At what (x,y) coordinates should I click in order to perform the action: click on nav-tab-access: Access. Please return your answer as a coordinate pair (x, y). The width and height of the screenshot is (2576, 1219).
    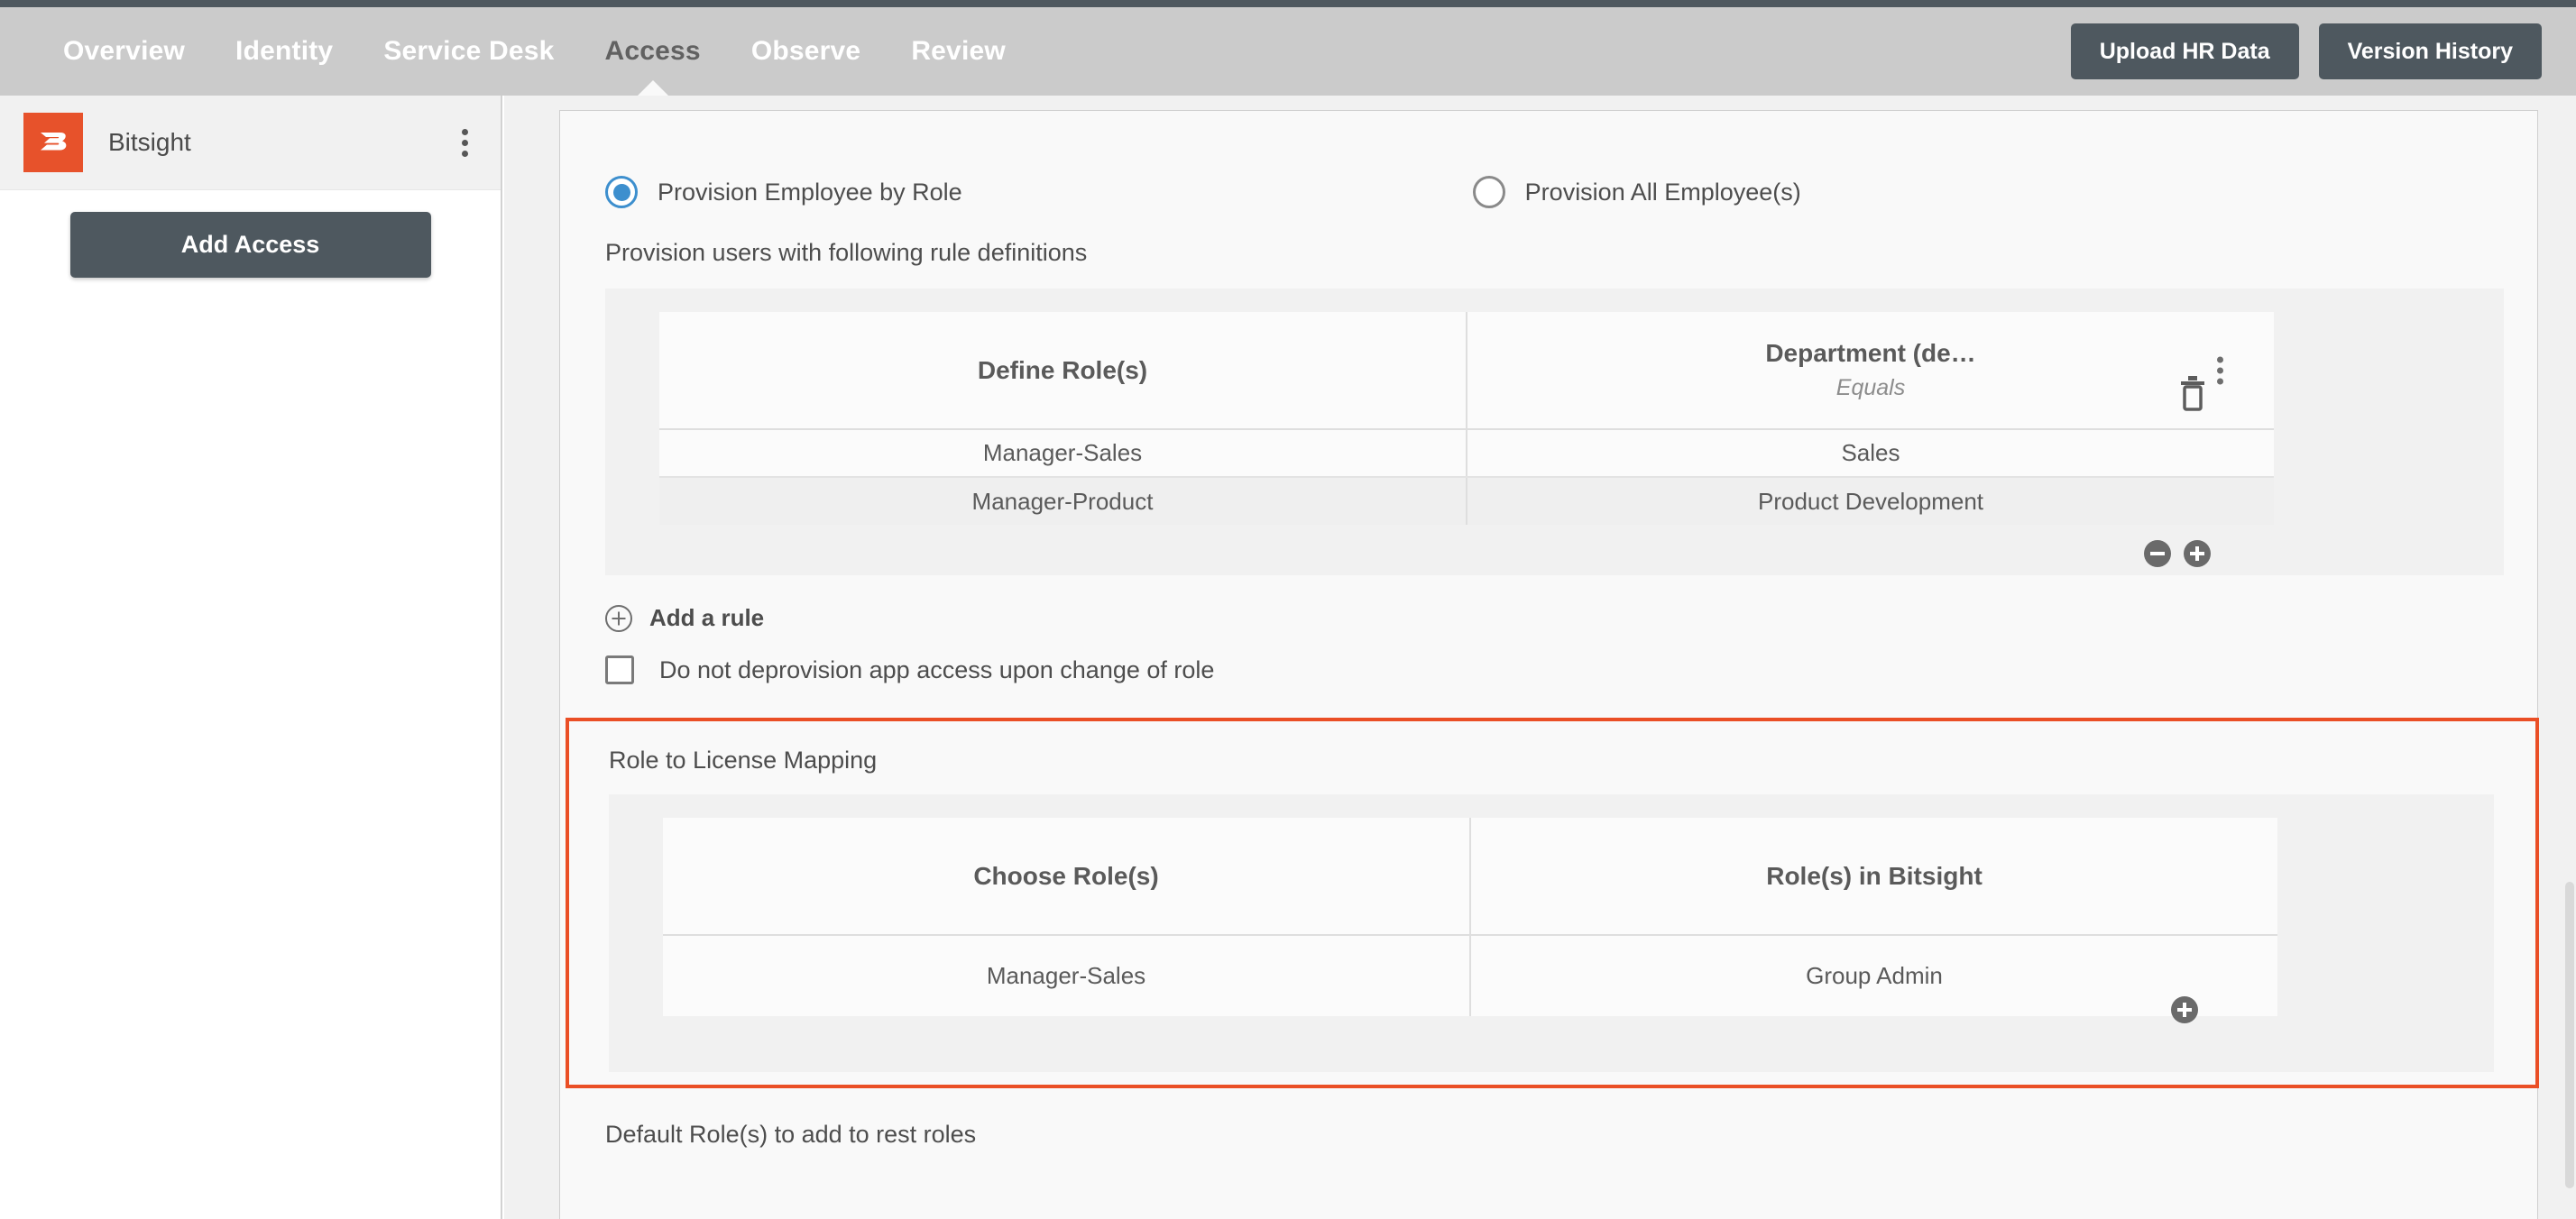
    Looking at the image, I should click on (653, 51).